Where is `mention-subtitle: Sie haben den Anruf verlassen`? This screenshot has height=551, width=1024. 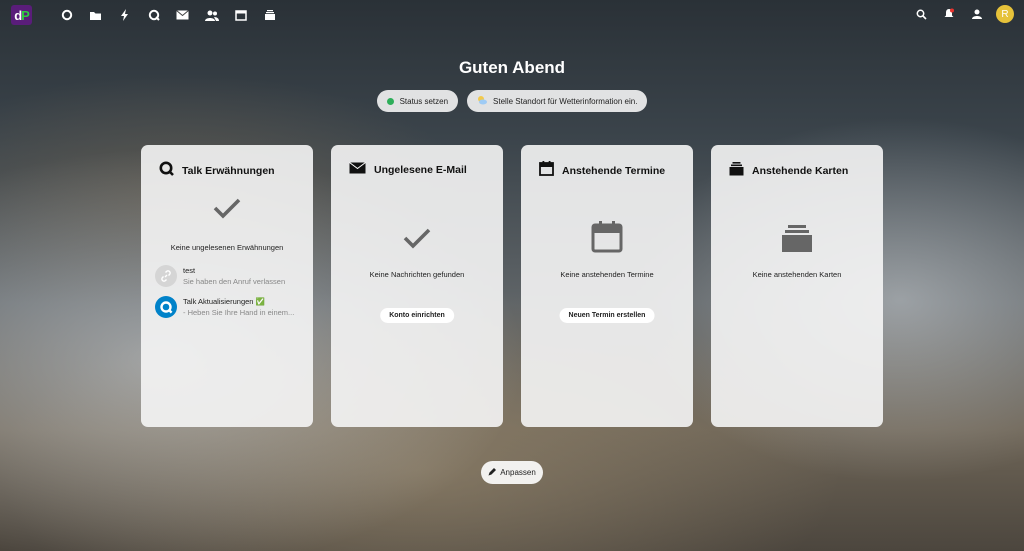 mention-subtitle: Sie haben den Anruf verlassen is located at coordinates (234, 281).